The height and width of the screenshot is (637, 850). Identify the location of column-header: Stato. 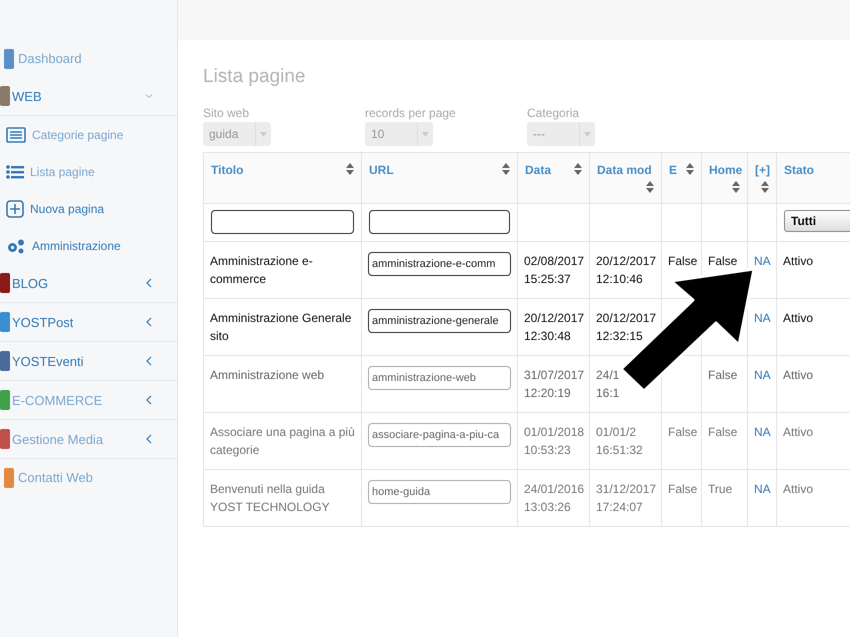
(799, 170).